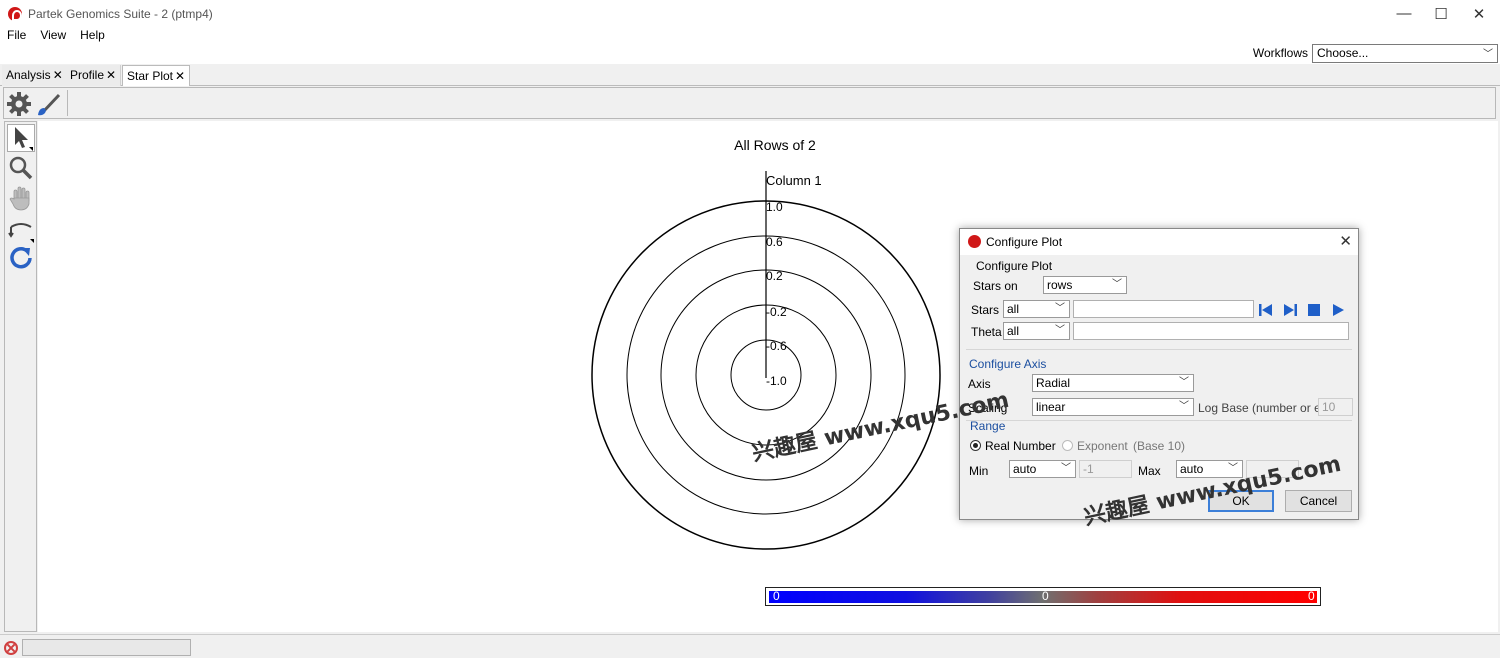 The image size is (1500, 658). Describe the element at coordinates (974, 241) in the screenshot. I see `app-logo-icon` at that location.